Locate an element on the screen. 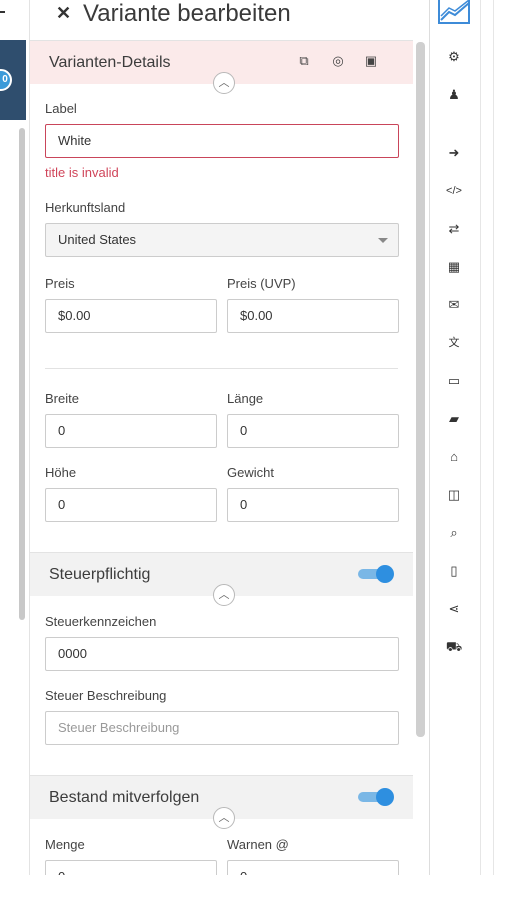 Image resolution: width=512 pixels, height=908 pixels. search-icon: ⌕ is located at coordinates (454, 533).